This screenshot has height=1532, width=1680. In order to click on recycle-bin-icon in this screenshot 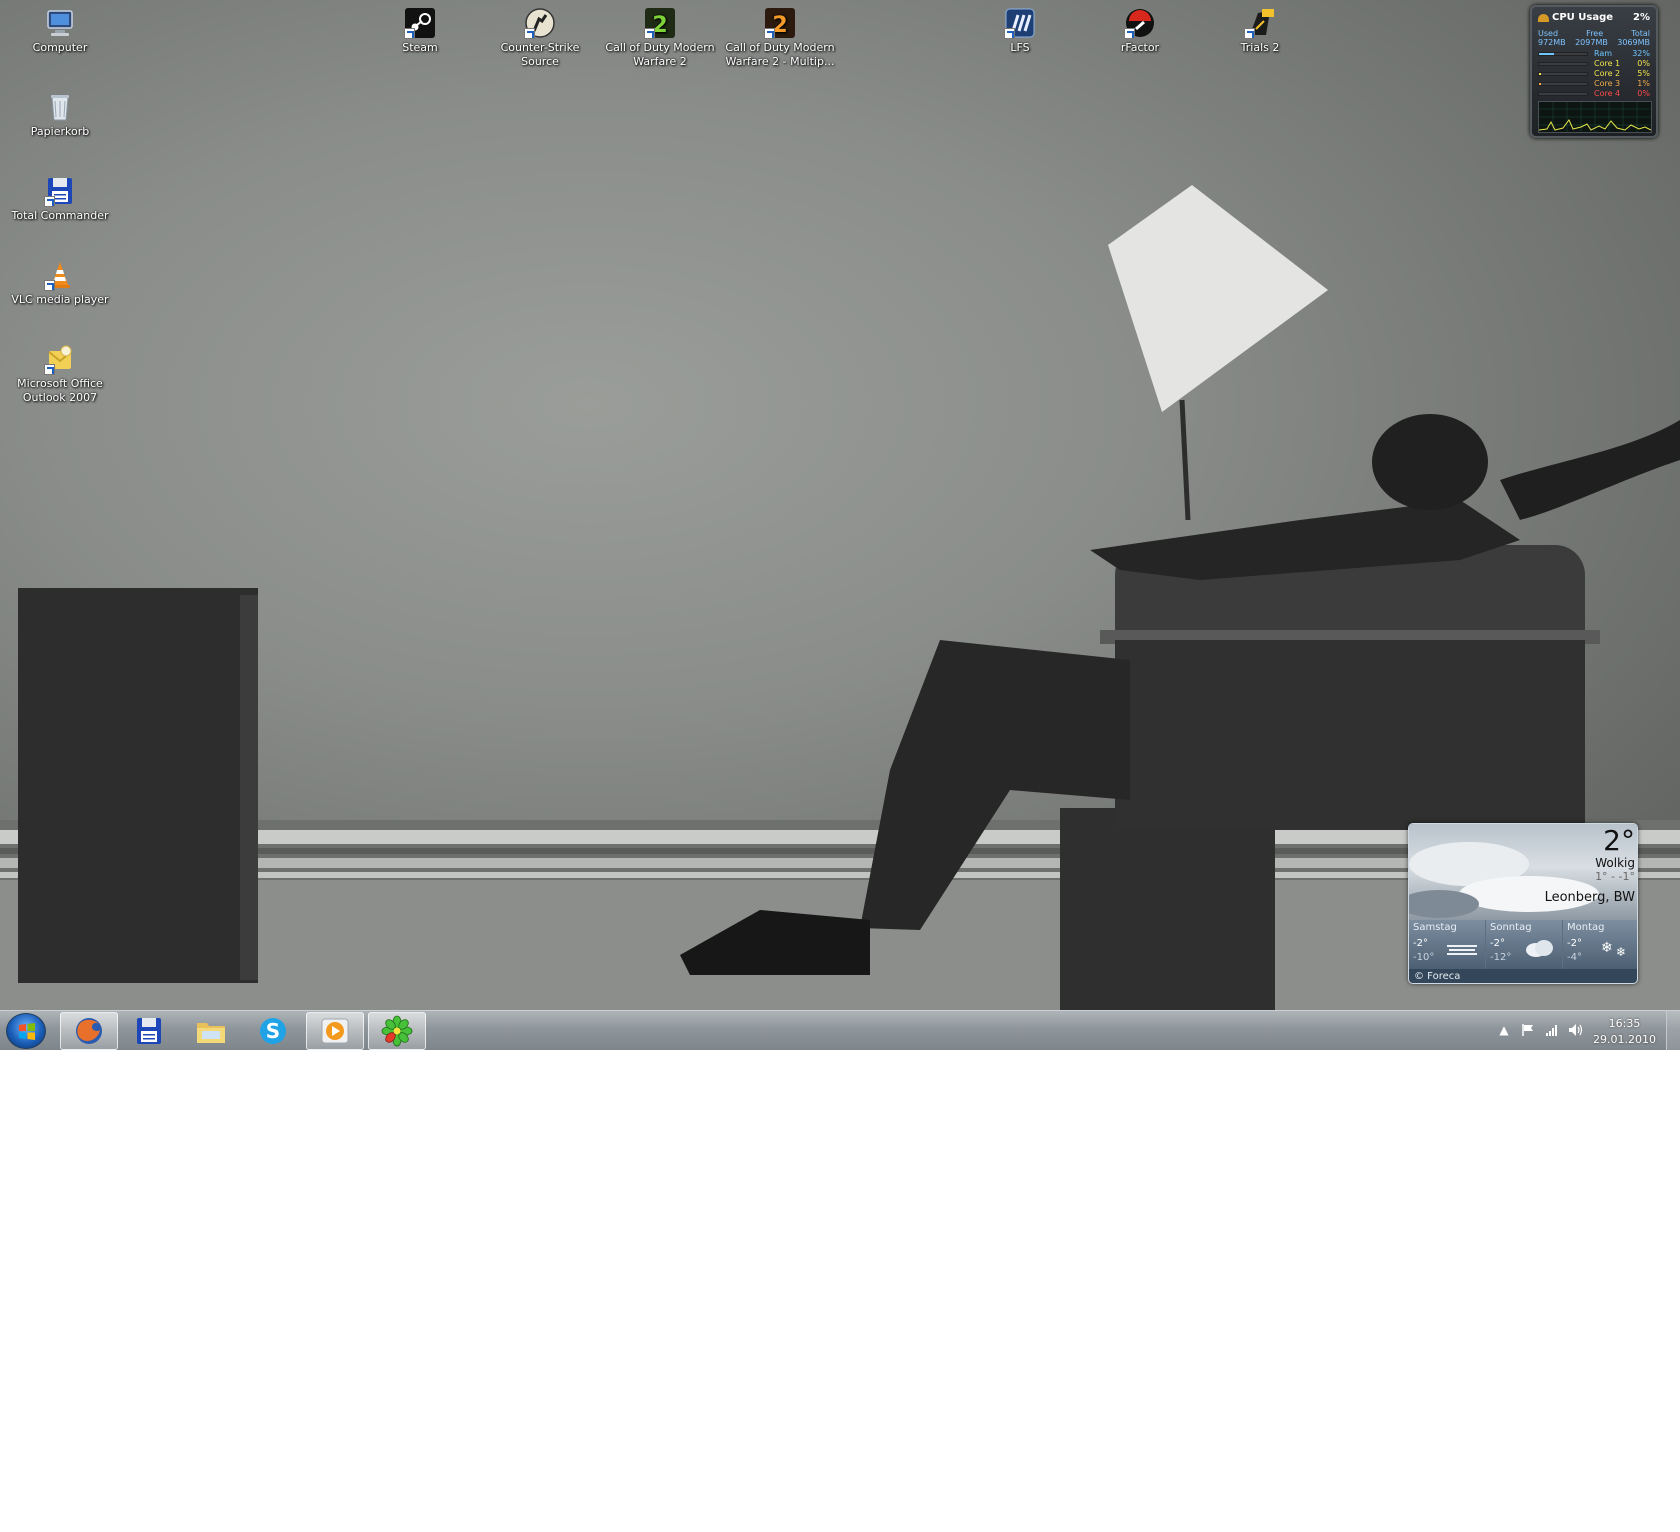, I will do `click(60, 107)`.